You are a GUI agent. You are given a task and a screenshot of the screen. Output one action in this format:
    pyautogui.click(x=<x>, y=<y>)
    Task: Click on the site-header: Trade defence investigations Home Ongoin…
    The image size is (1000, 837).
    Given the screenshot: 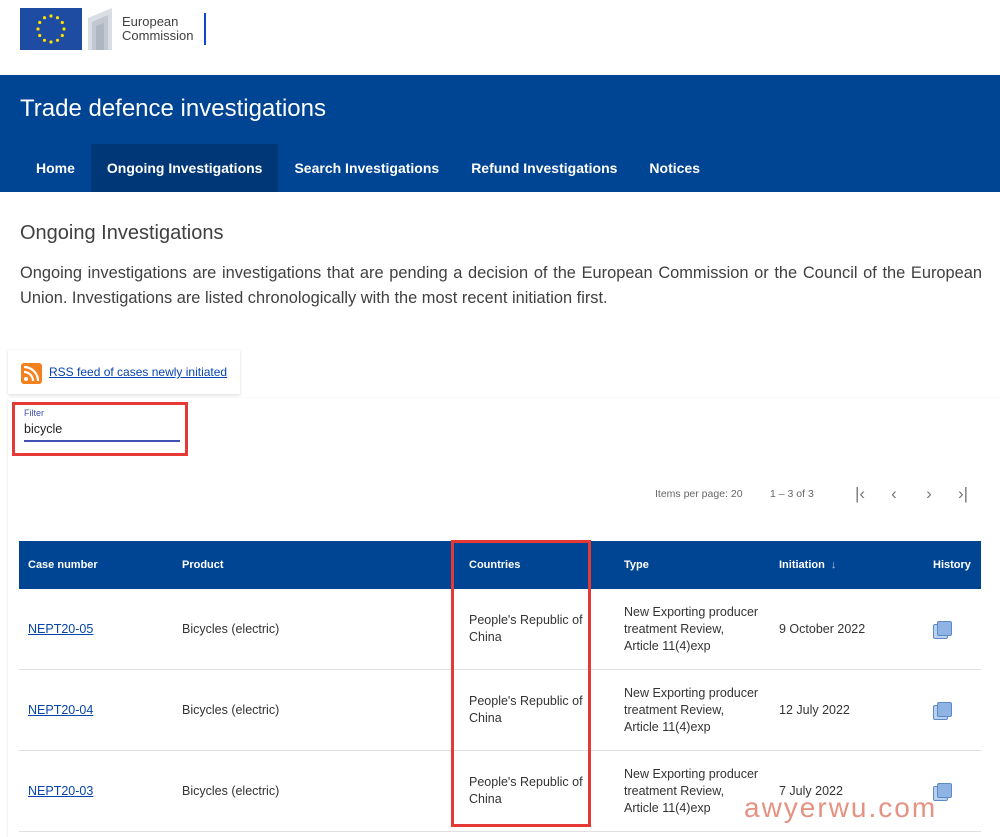 What is the action you would take?
    pyautogui.click(x=500, y=133)
    